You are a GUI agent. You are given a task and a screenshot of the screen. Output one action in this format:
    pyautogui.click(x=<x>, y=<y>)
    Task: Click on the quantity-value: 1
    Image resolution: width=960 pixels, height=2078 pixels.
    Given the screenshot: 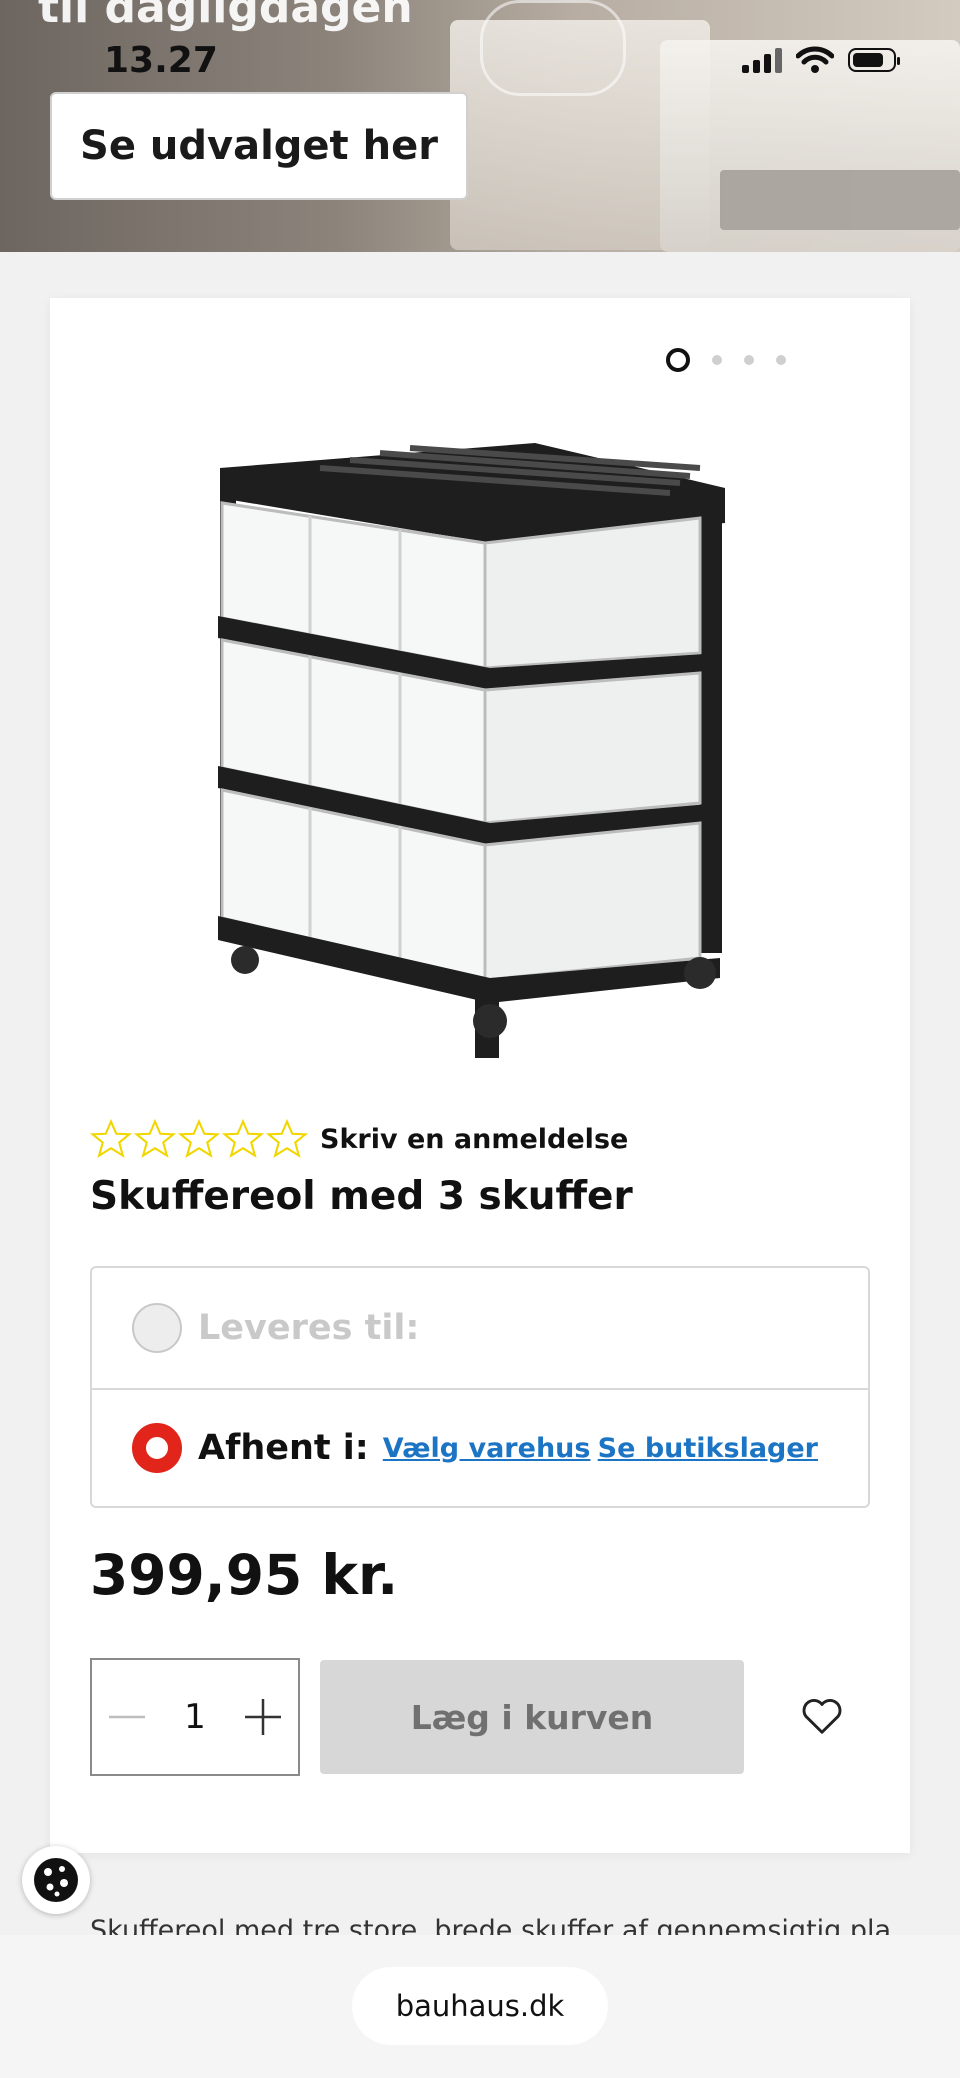 What is the action you would take?
    pyautogui.click(x=195, y=1717)
    